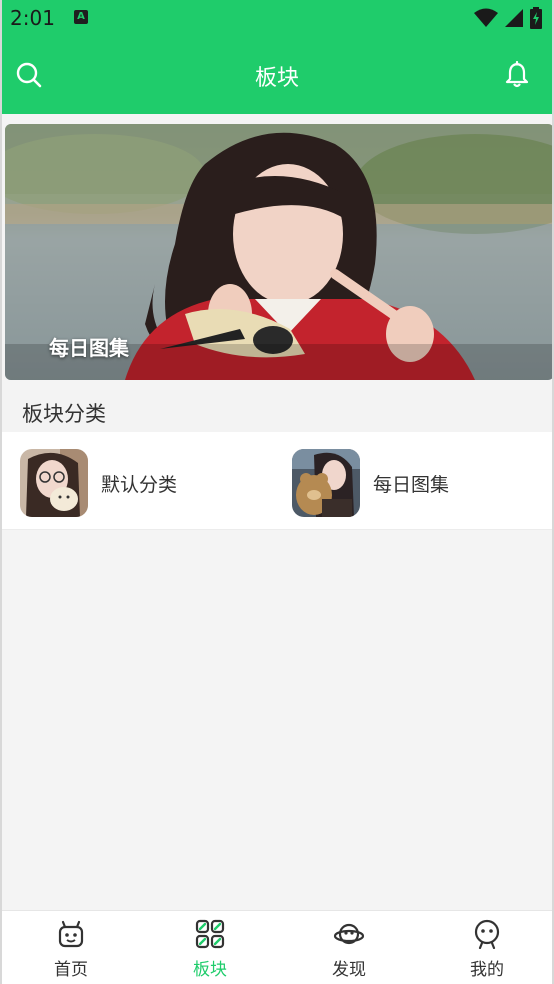 The height and width of the screenshot is (984, 554). I want to click on nav-label: 发现, so click(349, 970).